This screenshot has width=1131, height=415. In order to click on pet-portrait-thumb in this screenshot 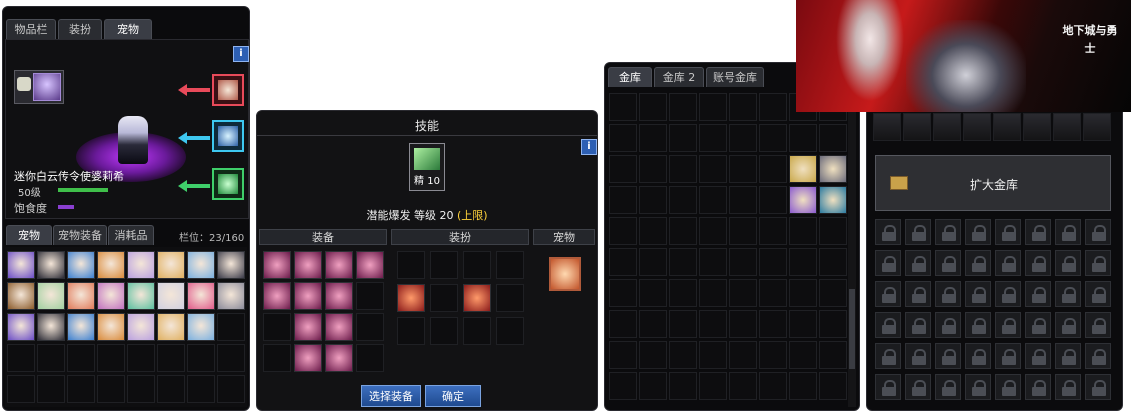, I will do `click(39, 87)`.